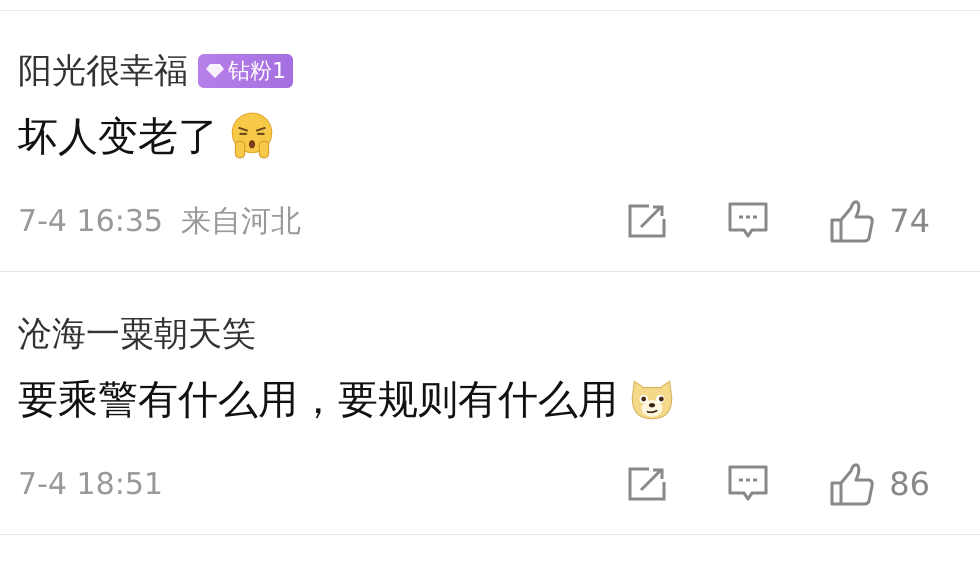 The image size is (980, 561). Describe the element at coordinates (909, 484) in the screenshot. I see `like-count: 86` at that location.